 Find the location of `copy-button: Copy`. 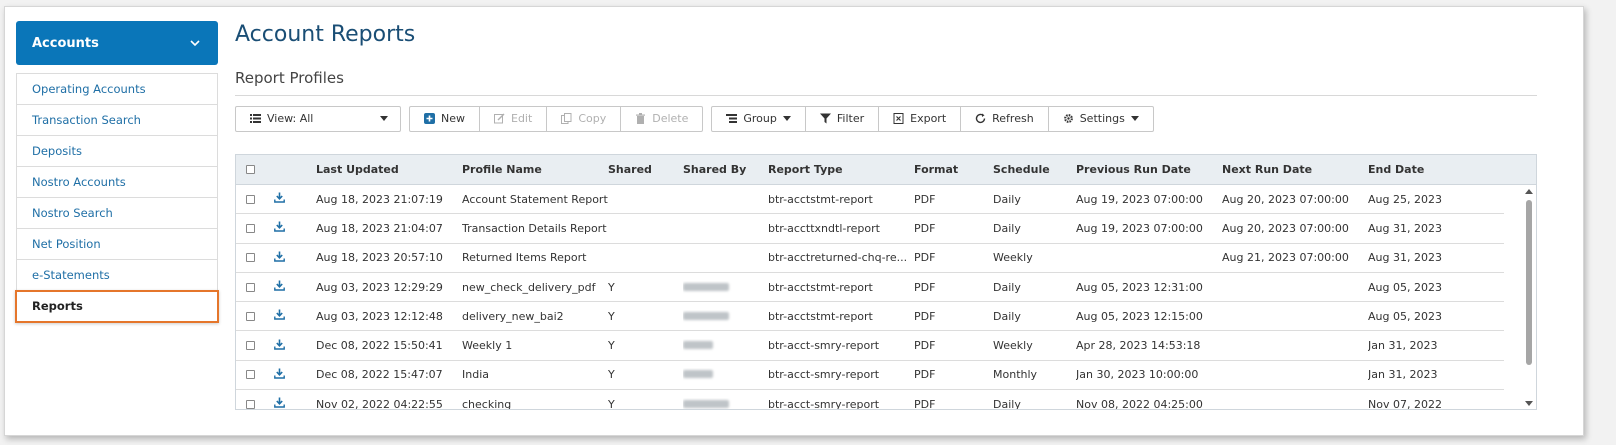

copy-button: Copy is located at coordinates (584, 118).